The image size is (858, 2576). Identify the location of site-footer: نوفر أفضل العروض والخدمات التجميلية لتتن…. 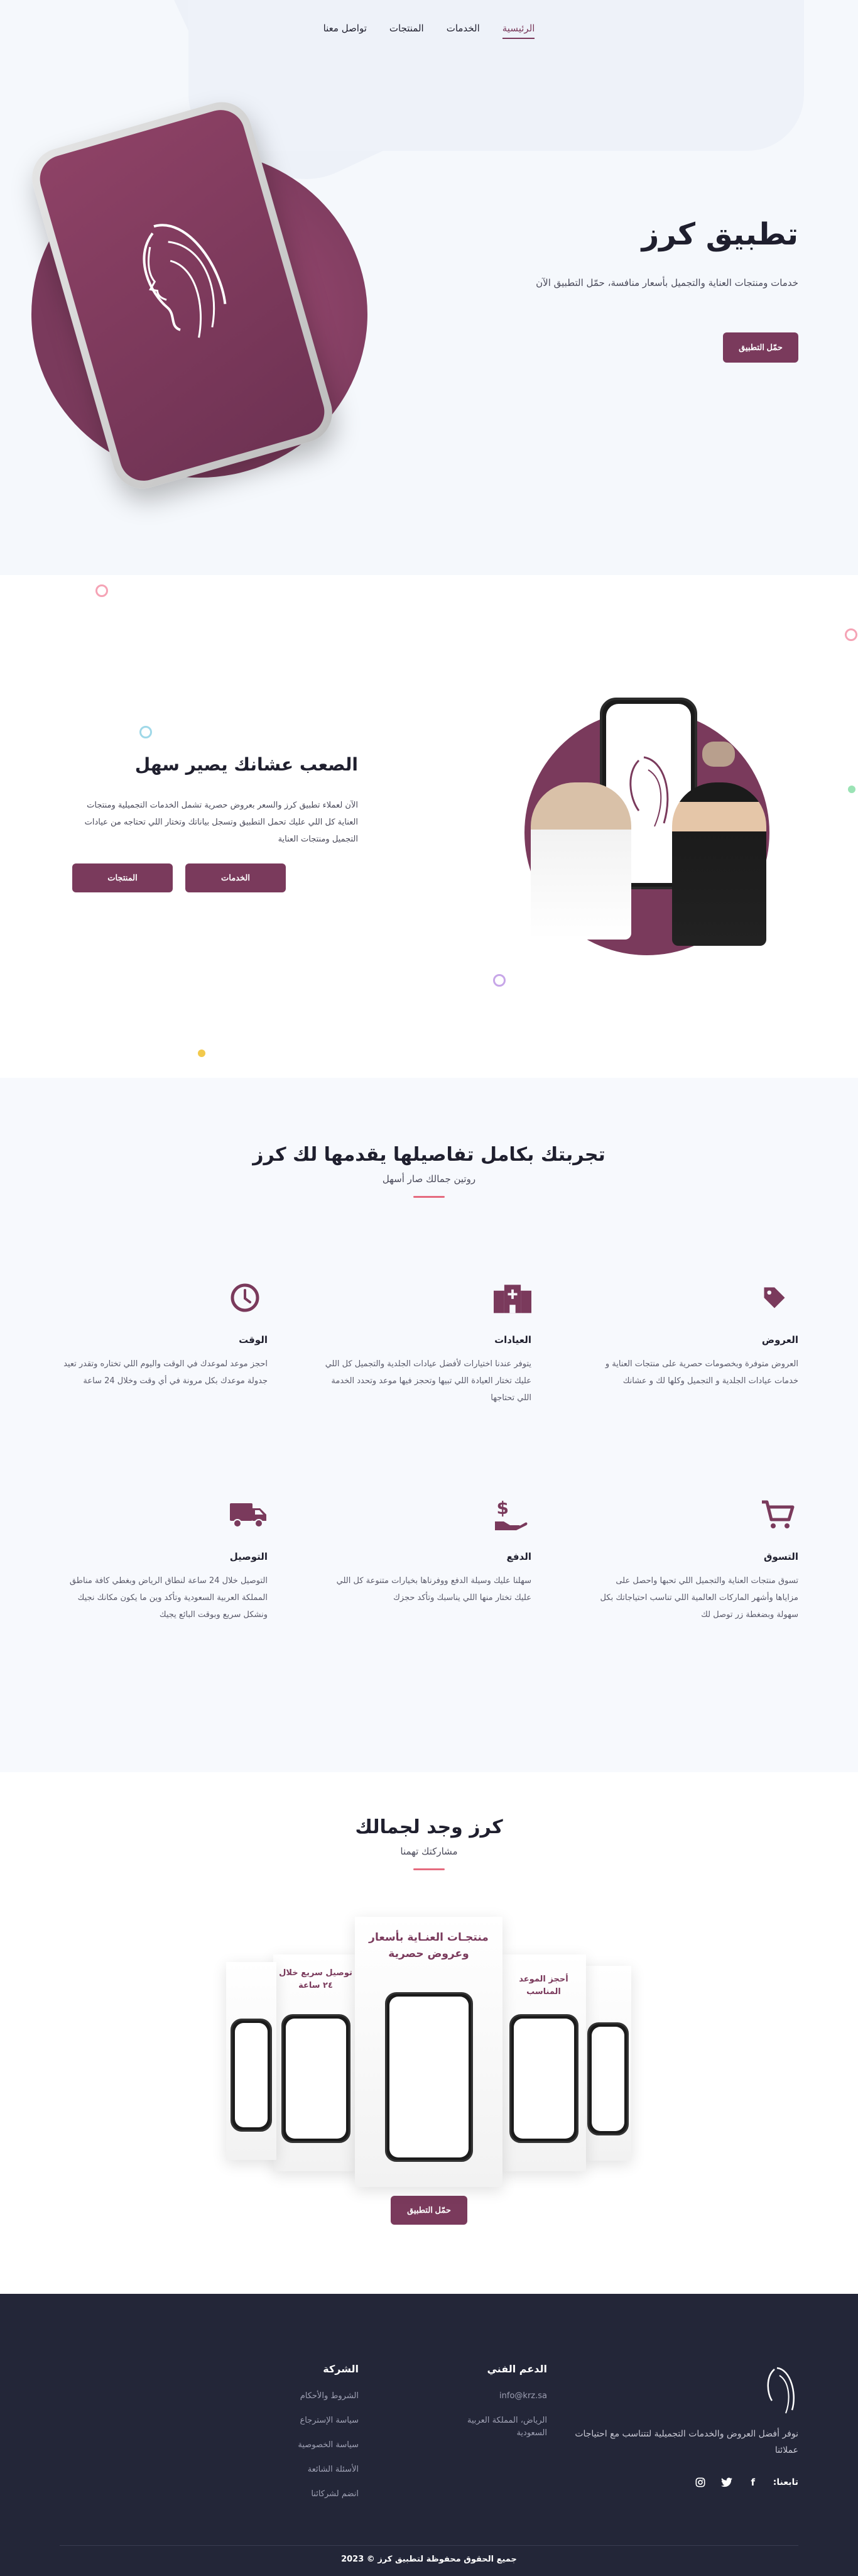
(429, 2435).